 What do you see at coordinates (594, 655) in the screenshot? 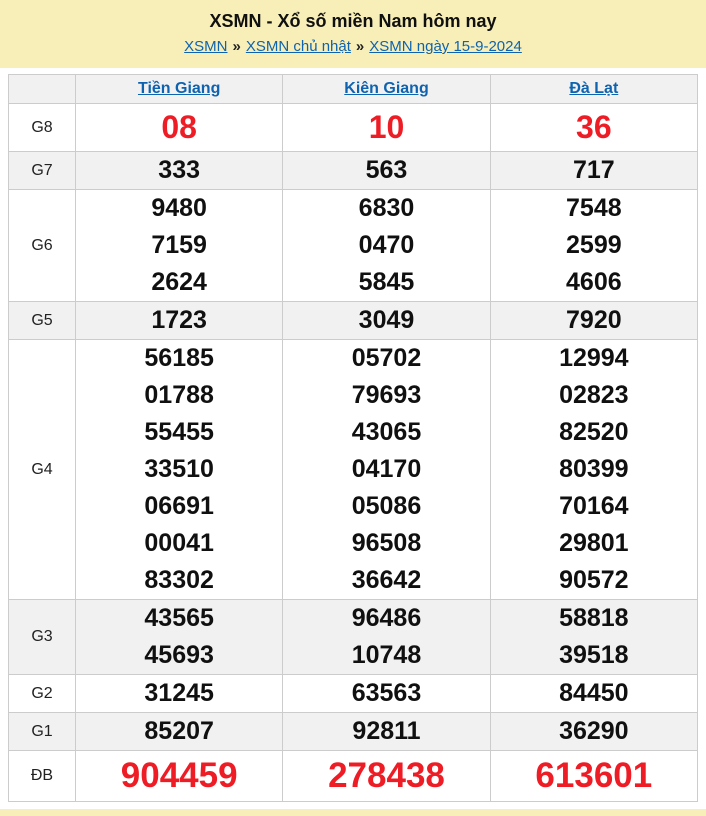
I see `result-number: 39518` at bounding box center [594, 655].